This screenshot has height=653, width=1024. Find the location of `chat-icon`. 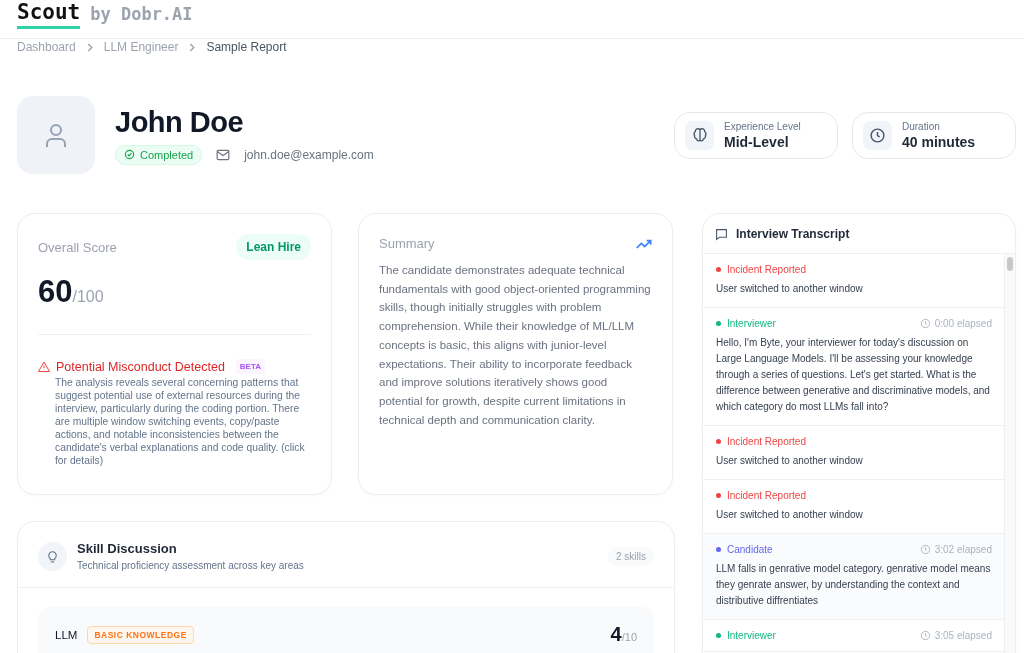

chat-icon is located at coordinates (721, 234).